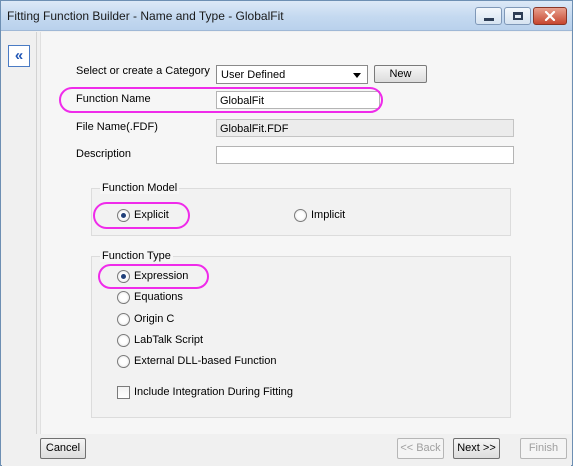  I want to click on file-name-value: GlobalFit.FDF, so click(254, 129).